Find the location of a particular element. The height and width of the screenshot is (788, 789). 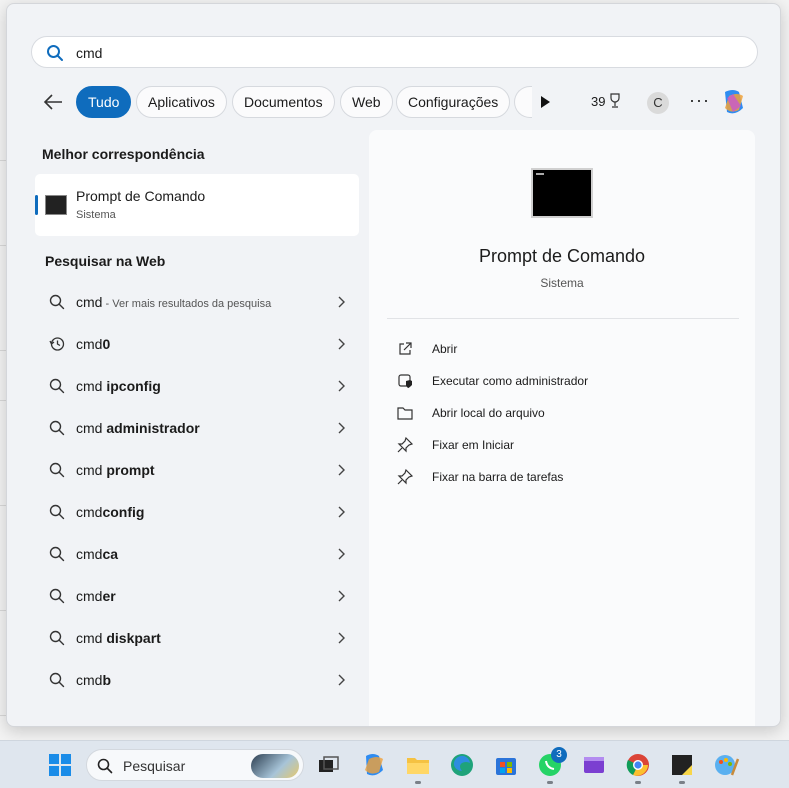

more-options-button: ··· is located at coordinates (699, 100).